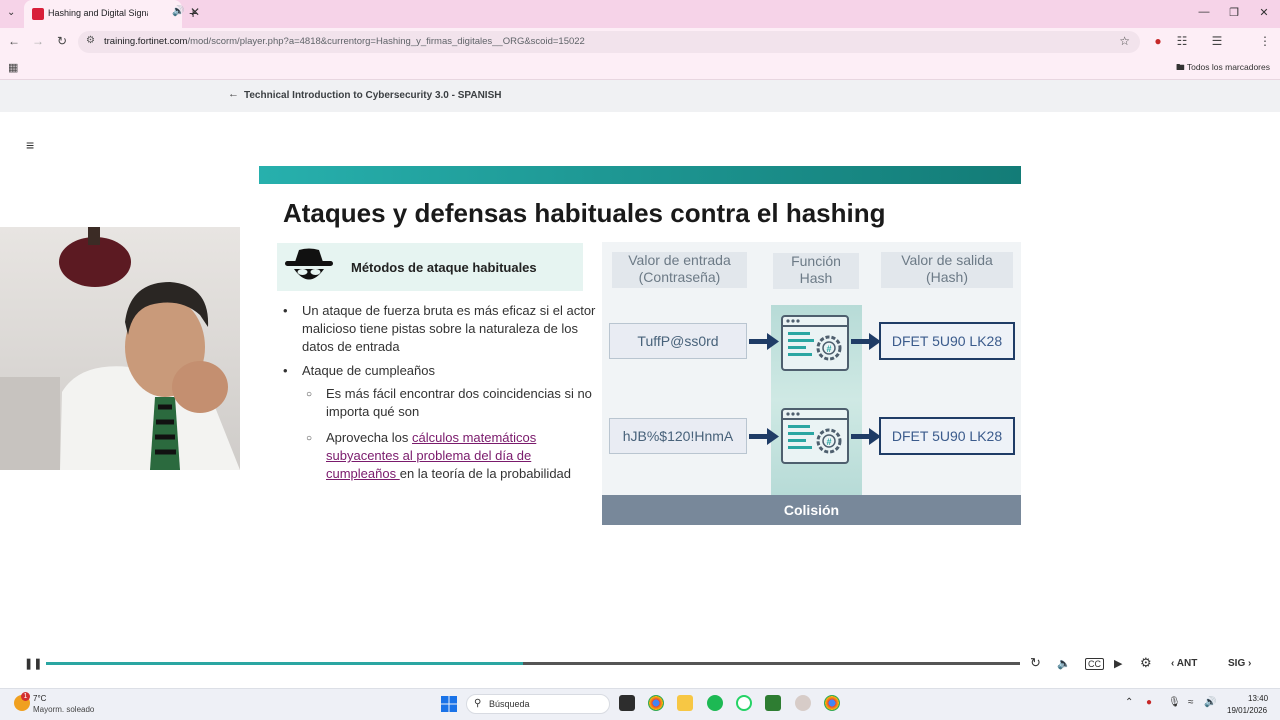  Describe the element at coordinates (1035, 663) in the screenshot. I see `replay-icon: ↻` at that location.